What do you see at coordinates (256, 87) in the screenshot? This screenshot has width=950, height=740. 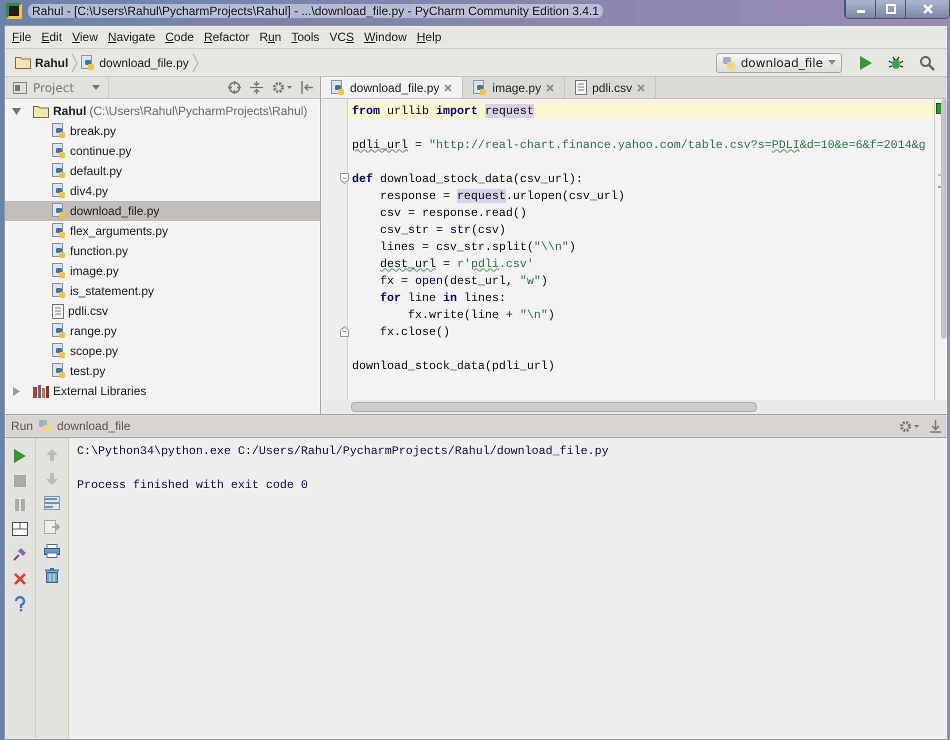 I see `collapse-icon` at bounding box center [256, 87].